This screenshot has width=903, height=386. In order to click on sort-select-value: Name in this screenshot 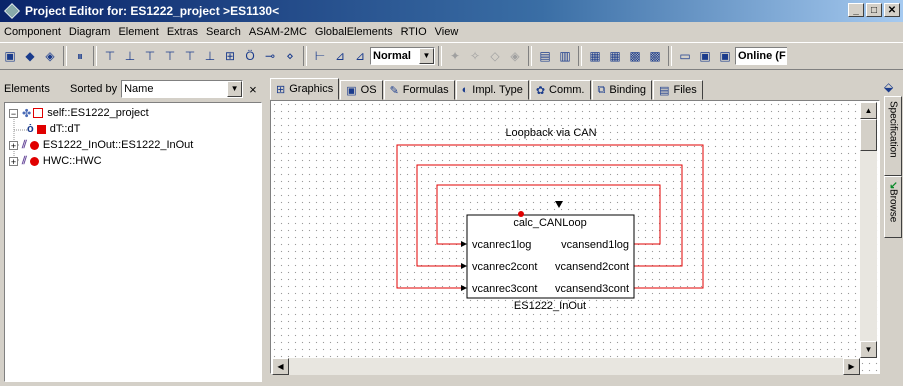, I will do `click(139, 89)`.